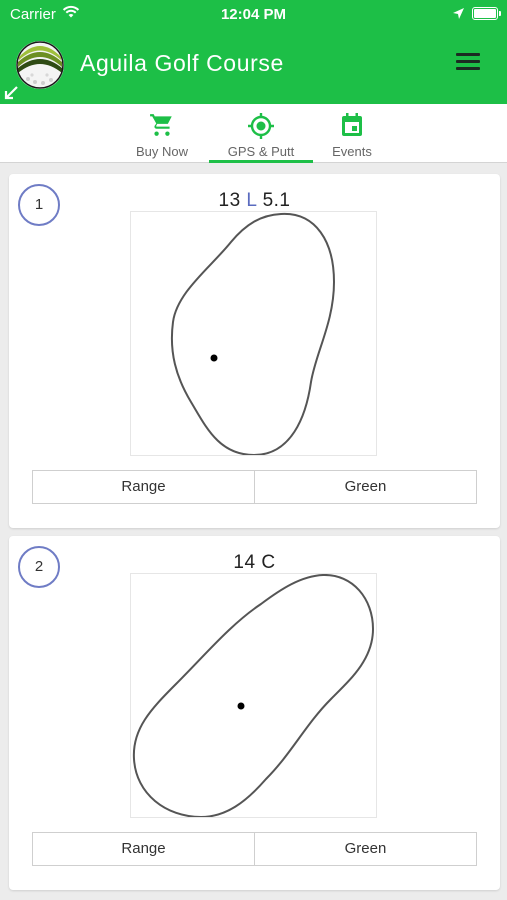  I want to click on location-arrow-icon, so click(458, 16).